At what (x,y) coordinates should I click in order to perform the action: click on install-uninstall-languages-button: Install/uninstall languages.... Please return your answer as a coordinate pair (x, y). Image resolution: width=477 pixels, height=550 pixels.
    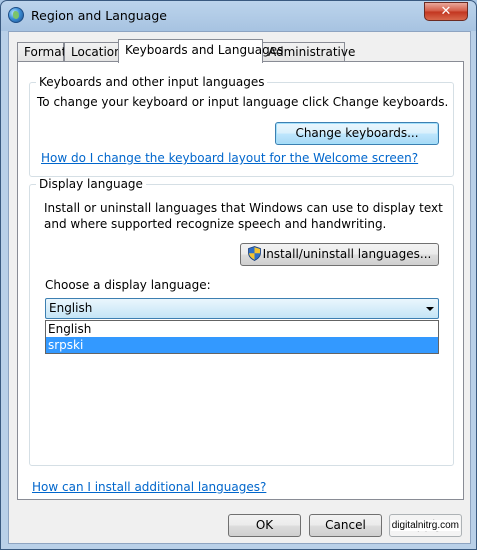
    Looking at the image, I should click on (339, 254).